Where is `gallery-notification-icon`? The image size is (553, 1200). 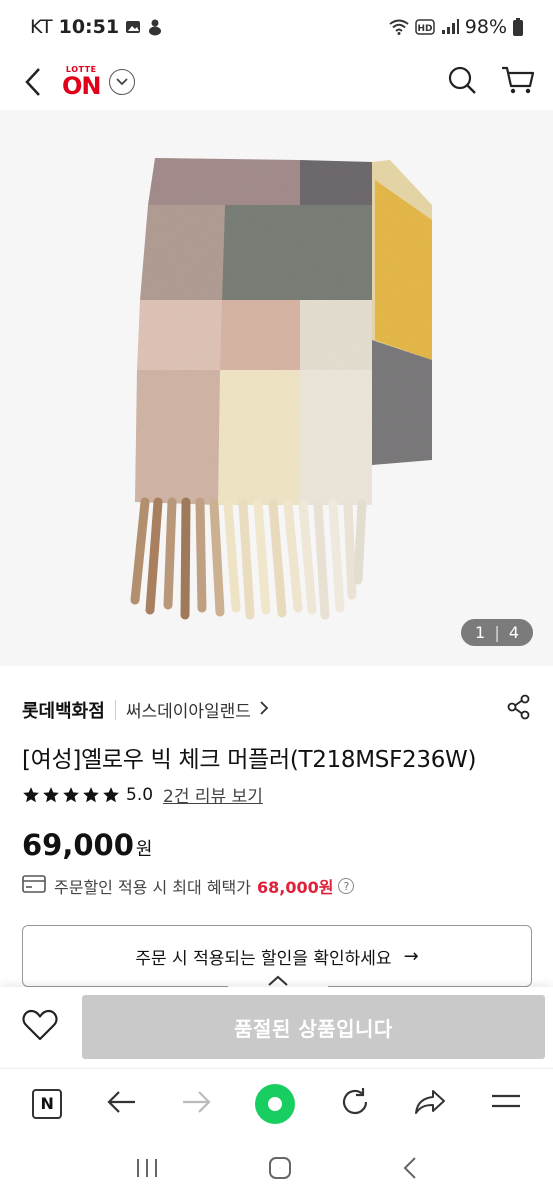 gallery-notification-icon is located at coordinates (133, 27).